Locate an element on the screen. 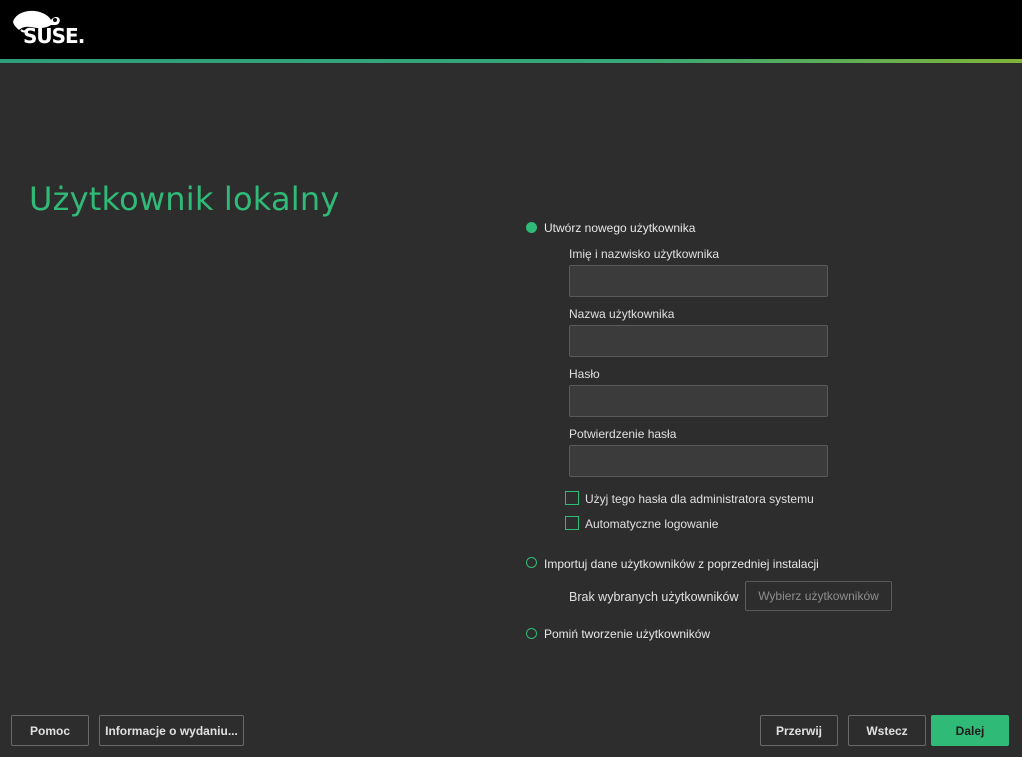  top-bar: SUSE. is located at coordinates (511, 30).